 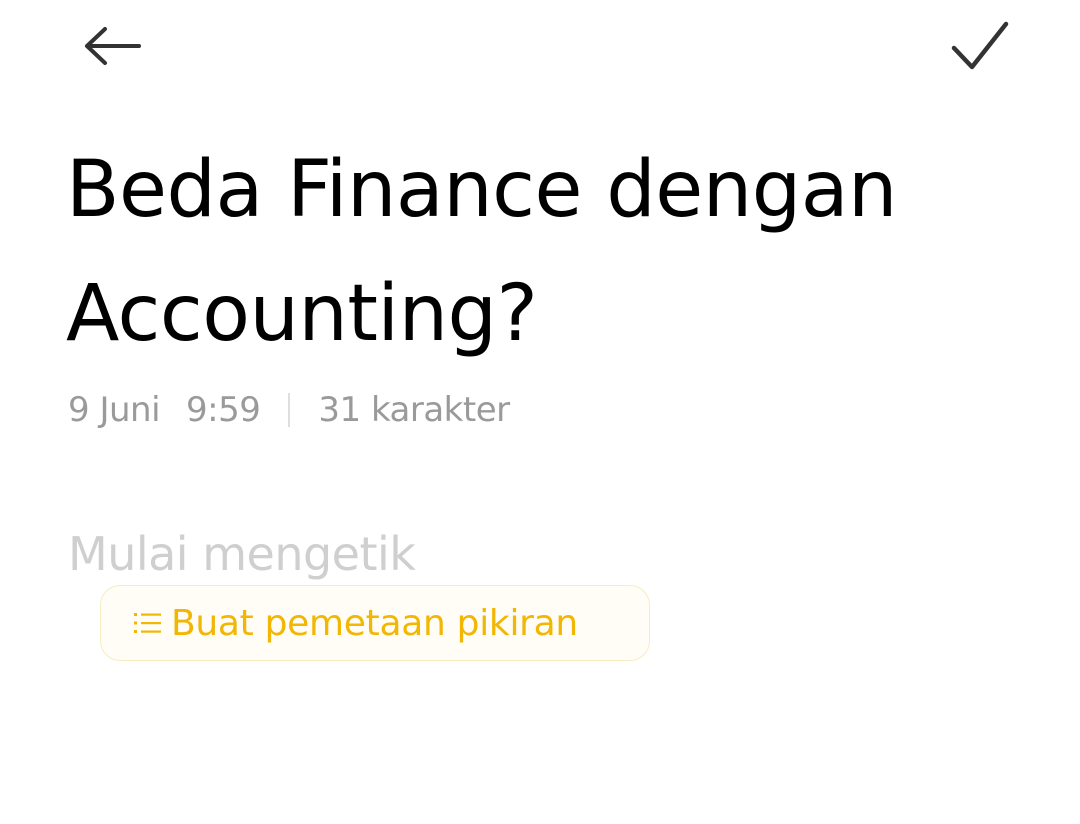 I want to click on note-title-line-1: Beda Finance dengan, so click(x=481, y=190).